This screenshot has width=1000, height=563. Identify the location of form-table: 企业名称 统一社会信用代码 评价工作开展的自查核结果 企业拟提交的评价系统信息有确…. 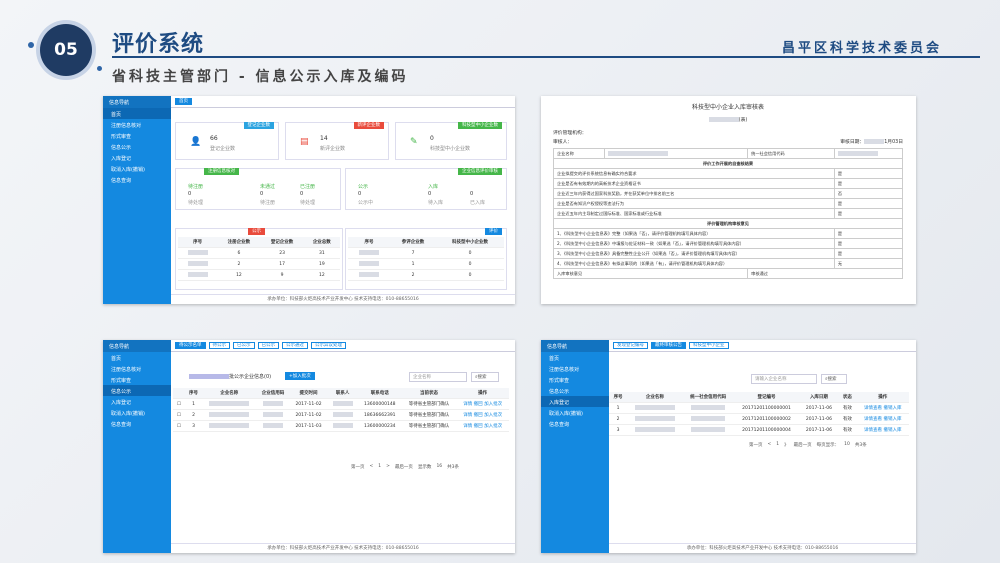
(728, 213).